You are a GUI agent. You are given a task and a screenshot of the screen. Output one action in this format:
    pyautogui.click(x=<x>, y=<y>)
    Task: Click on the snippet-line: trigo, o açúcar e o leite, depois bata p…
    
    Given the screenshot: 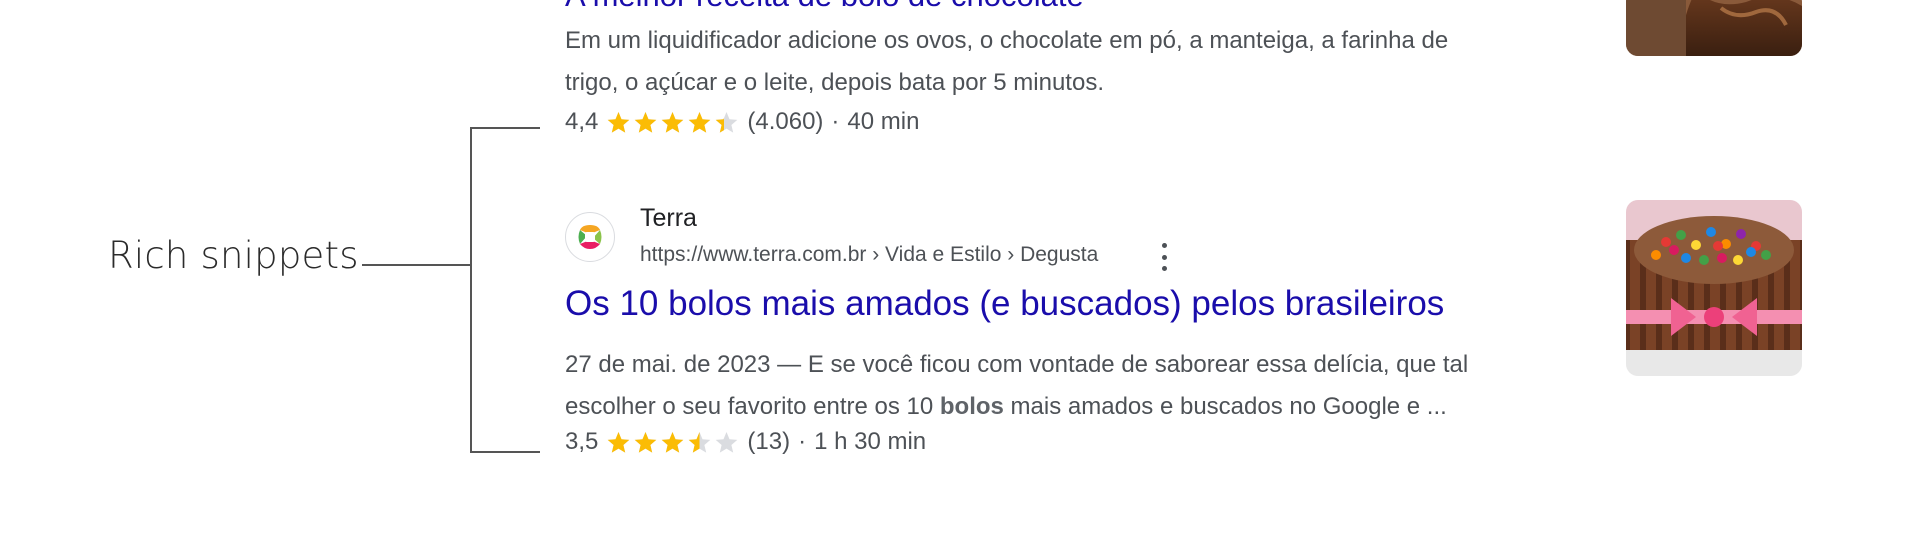 What is the action you would take?
    pyautogui.click(x=834, y=82)
    